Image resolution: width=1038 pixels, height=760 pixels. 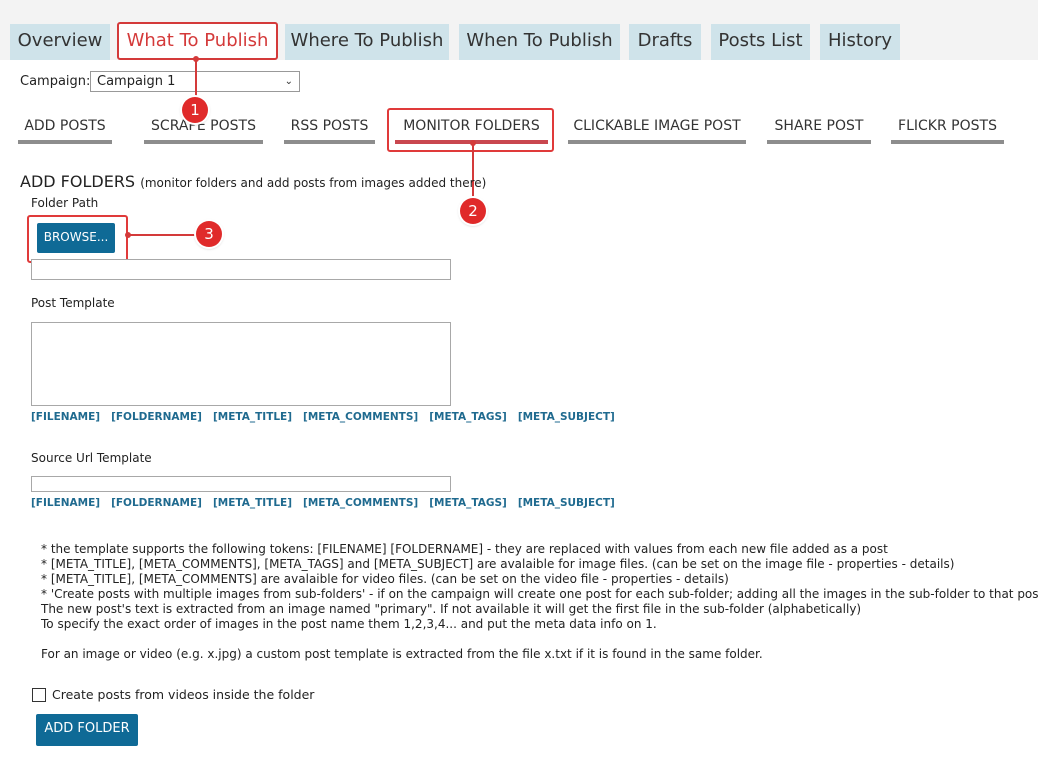 I want to click on callout-badge-2: 2, so click(x=473, y=211).